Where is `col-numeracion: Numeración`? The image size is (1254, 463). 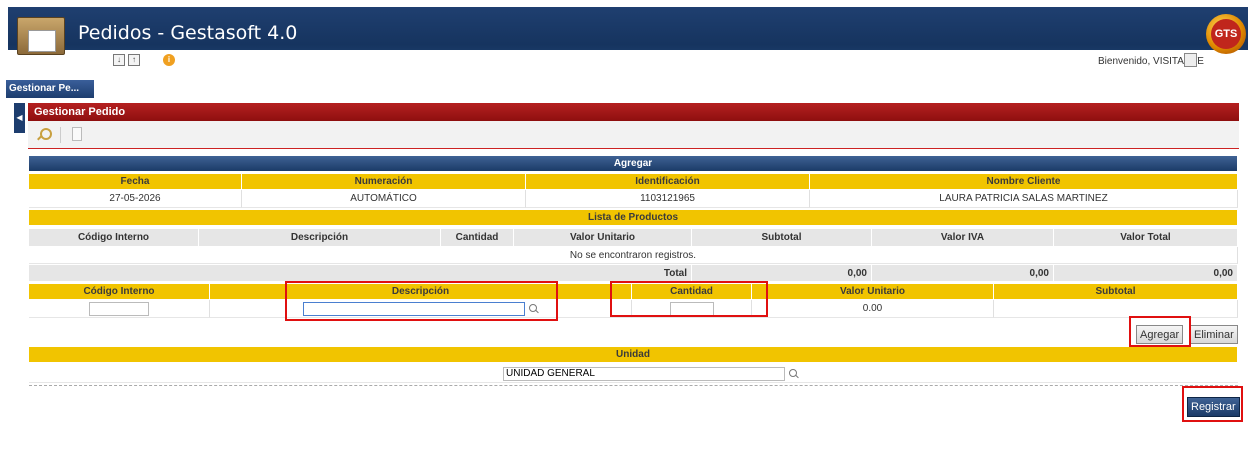
col-numeracion: Numeración is located at coordinates (384, 181).